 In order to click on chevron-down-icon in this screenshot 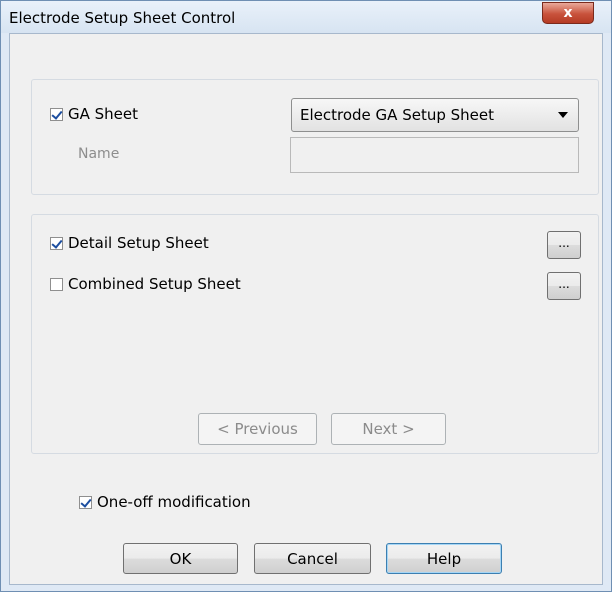, I will do `click(563, 115)`.